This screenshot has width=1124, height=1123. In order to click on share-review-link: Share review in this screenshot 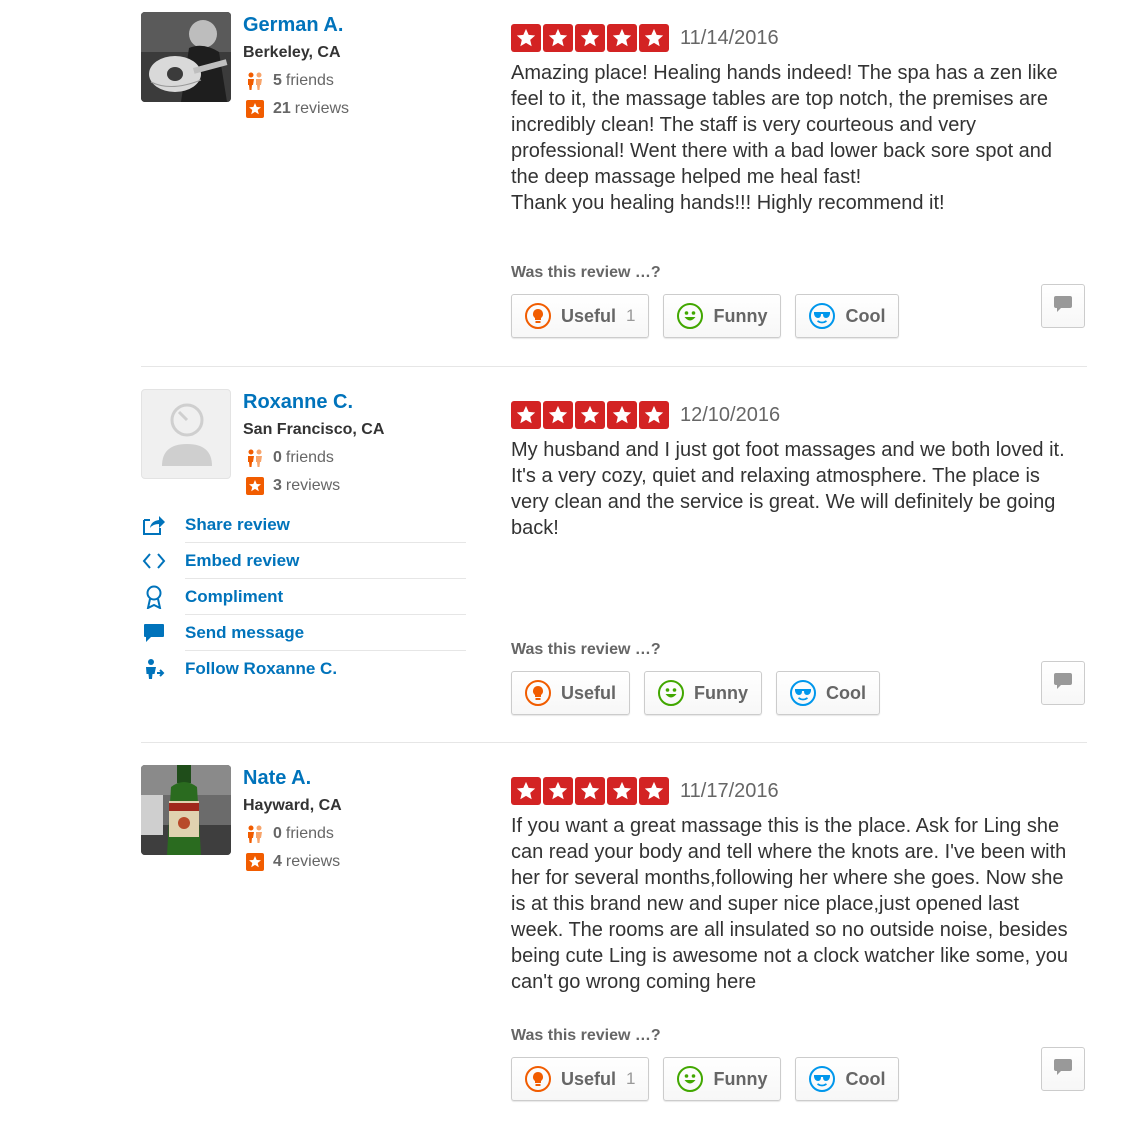, I will do `click(303, 525)`.